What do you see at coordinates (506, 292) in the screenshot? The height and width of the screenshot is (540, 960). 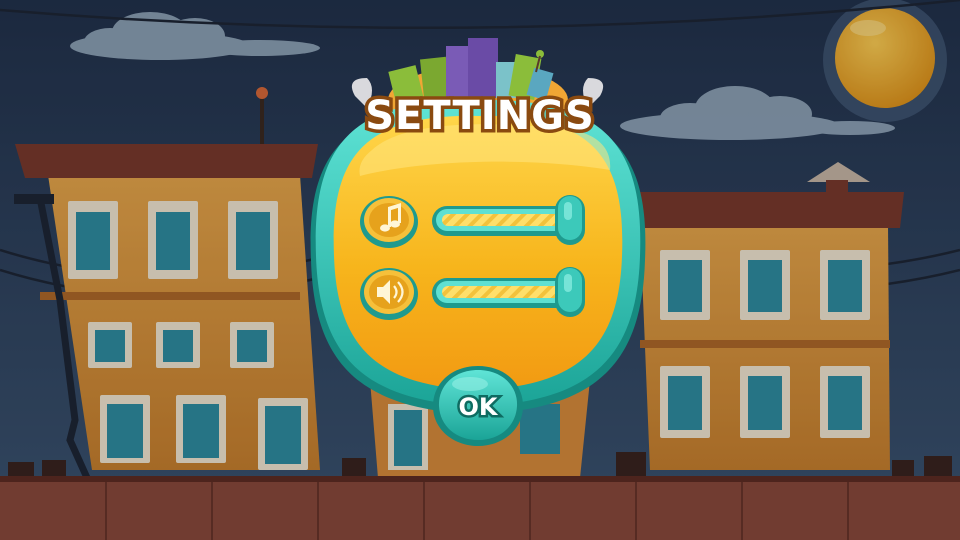 I see `sound-slider-fill` at bounding box center [506, 292].